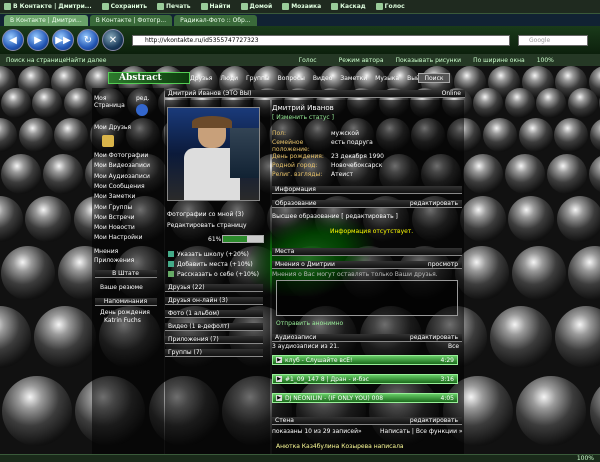  What do you see at coordinates (258, 78) in the screenshot?
I see `topnav-item: Группы` at bounding box center [258, 78].